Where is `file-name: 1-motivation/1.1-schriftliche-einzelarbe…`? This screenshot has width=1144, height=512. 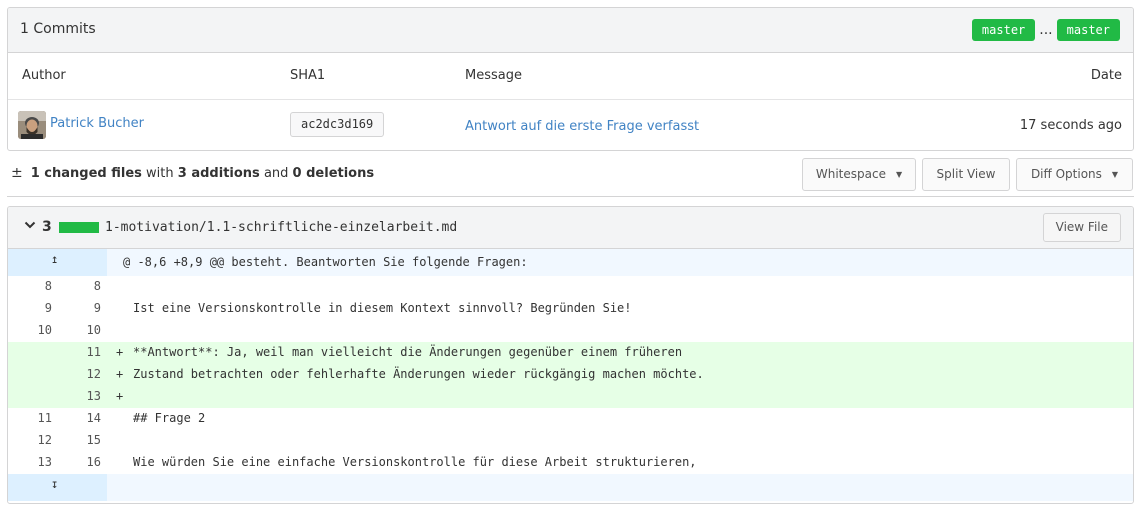
file-name: 1-motivation/1.1-schriftliche-einzelarbe… is located at coordinates (281, 227).